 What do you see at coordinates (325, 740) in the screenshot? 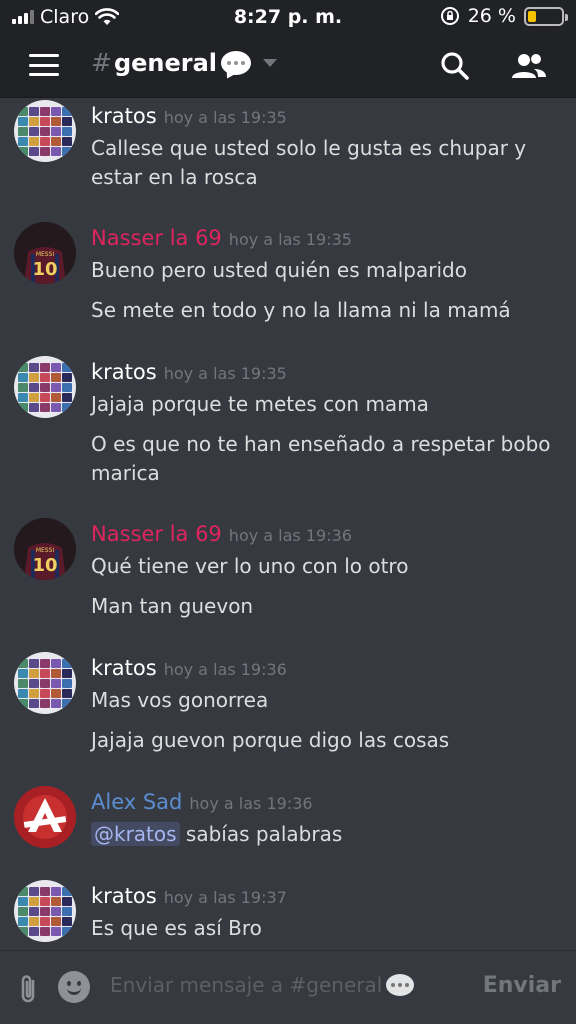
I see `message-text: Jajaja guevon porque digo las cosas` at bounding box center [325, 740].